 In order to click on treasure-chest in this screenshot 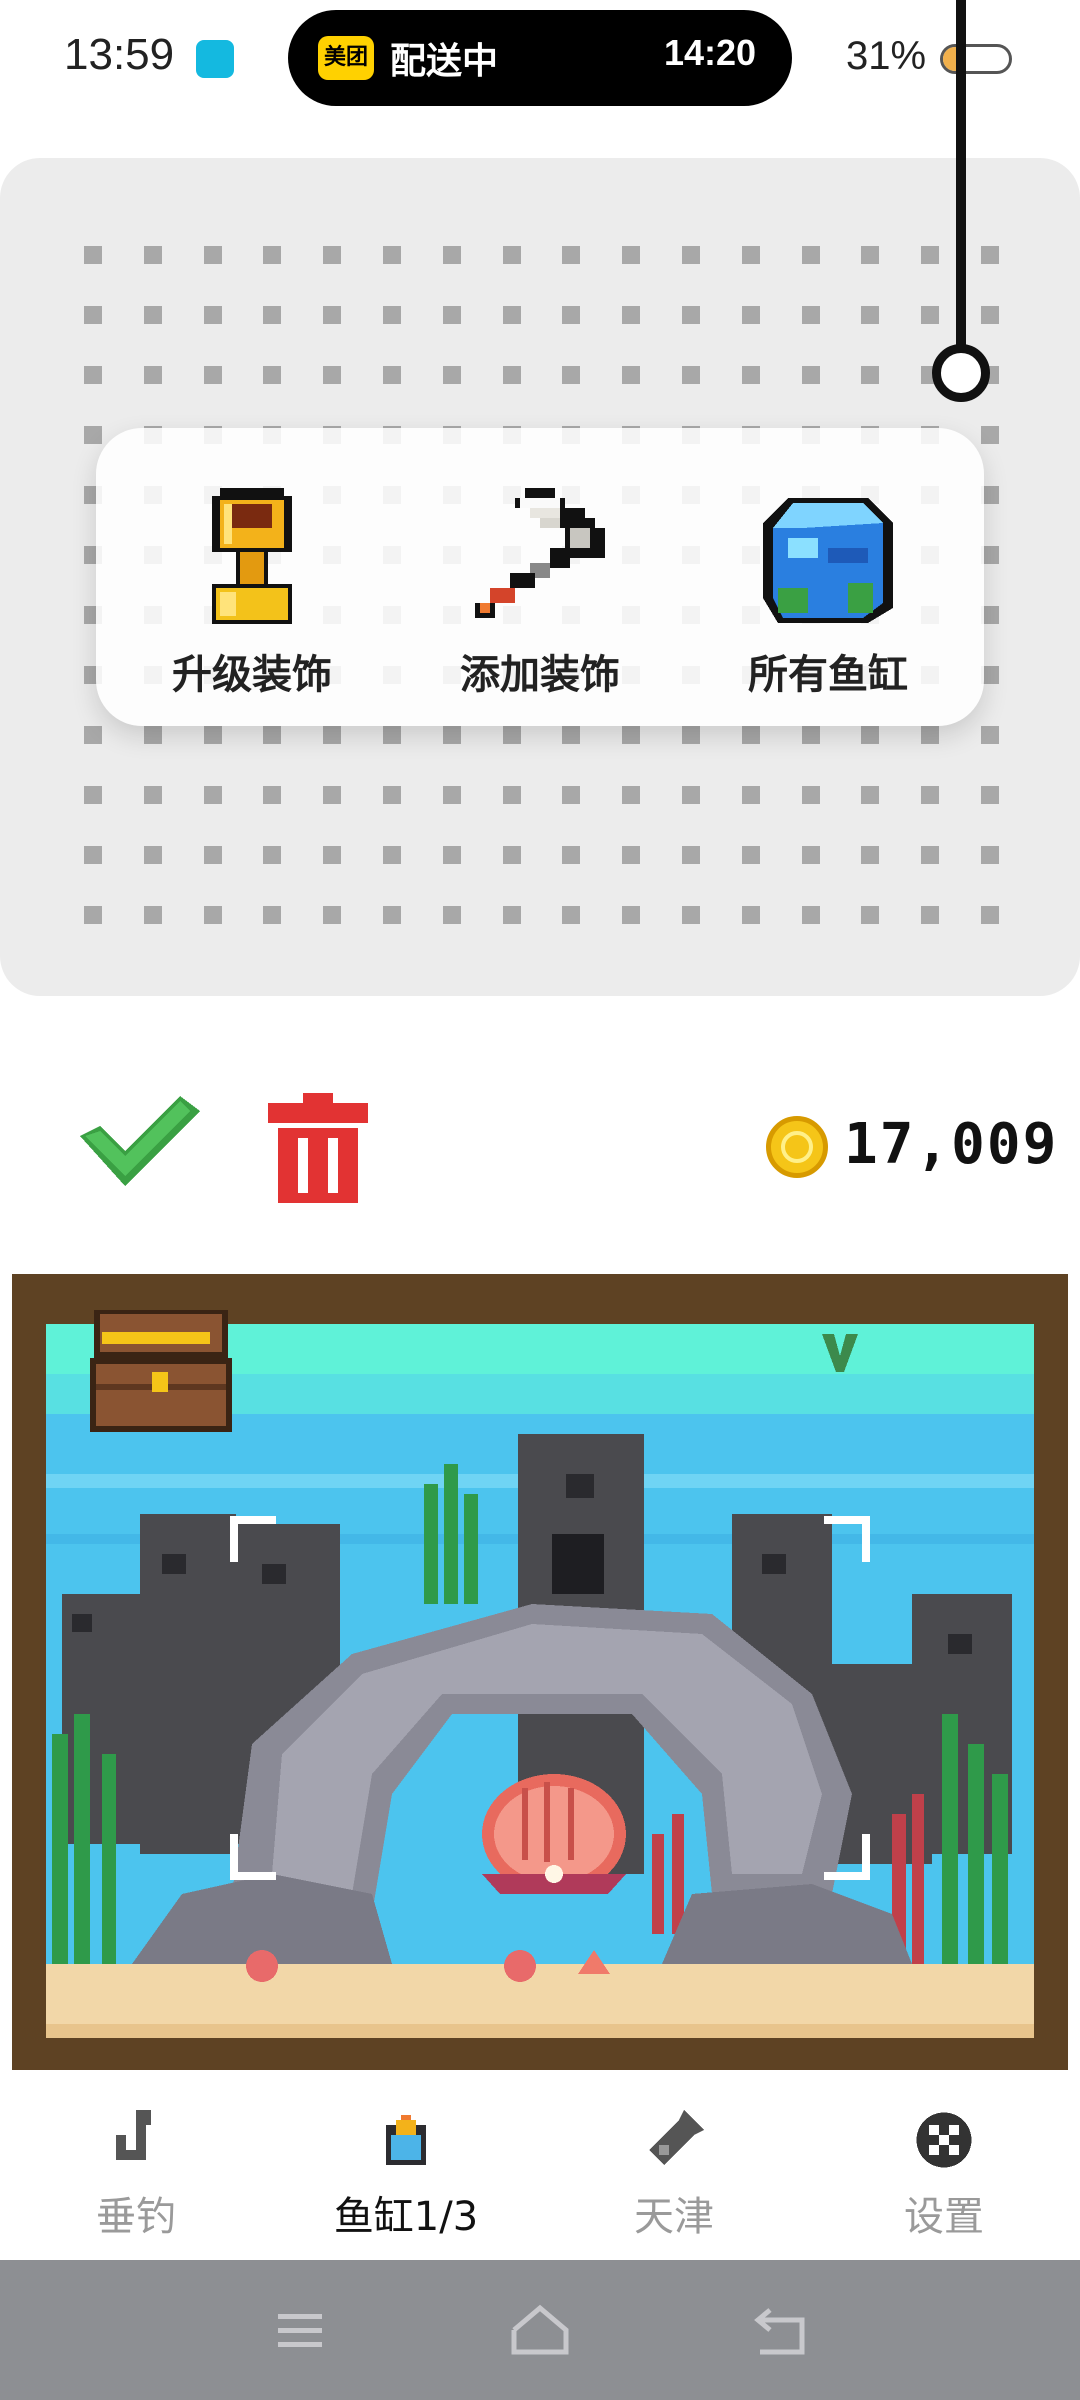, I will do `click(161, 1371)`.